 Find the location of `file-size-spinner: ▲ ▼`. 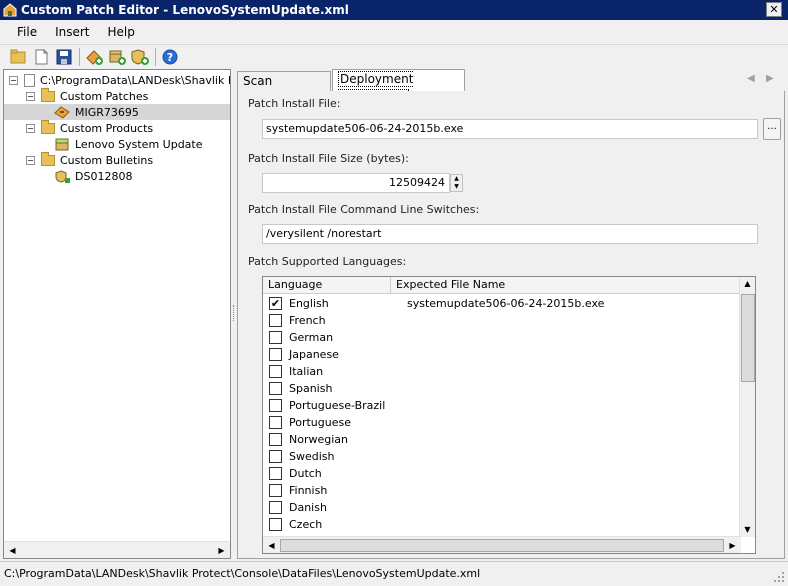

file-size-spinner: ▲ ▼ is located at coordinates (456, 183).